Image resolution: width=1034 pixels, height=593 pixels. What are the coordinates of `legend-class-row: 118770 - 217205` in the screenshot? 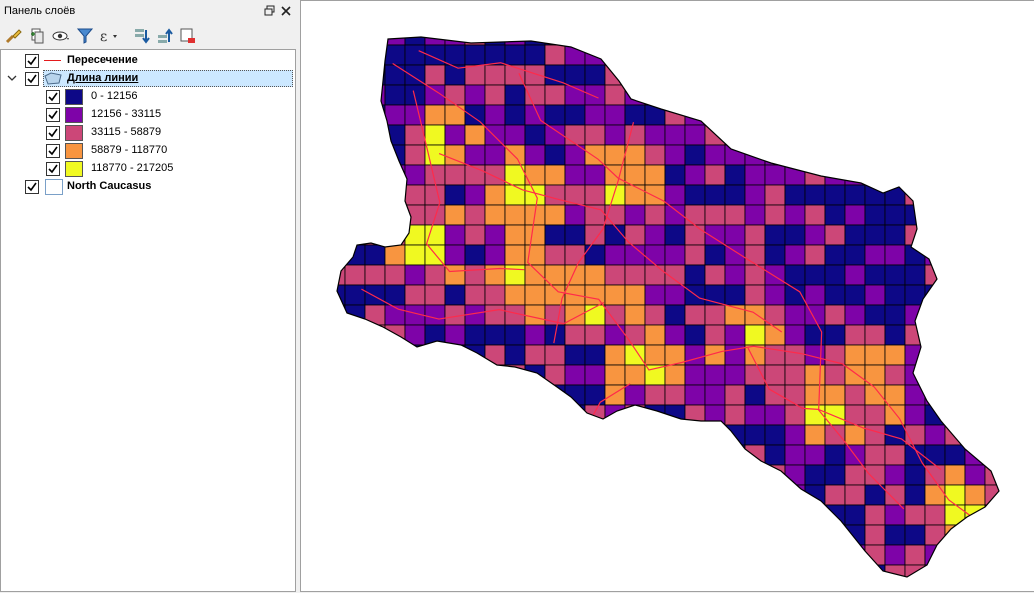 It's located at (148, 169).